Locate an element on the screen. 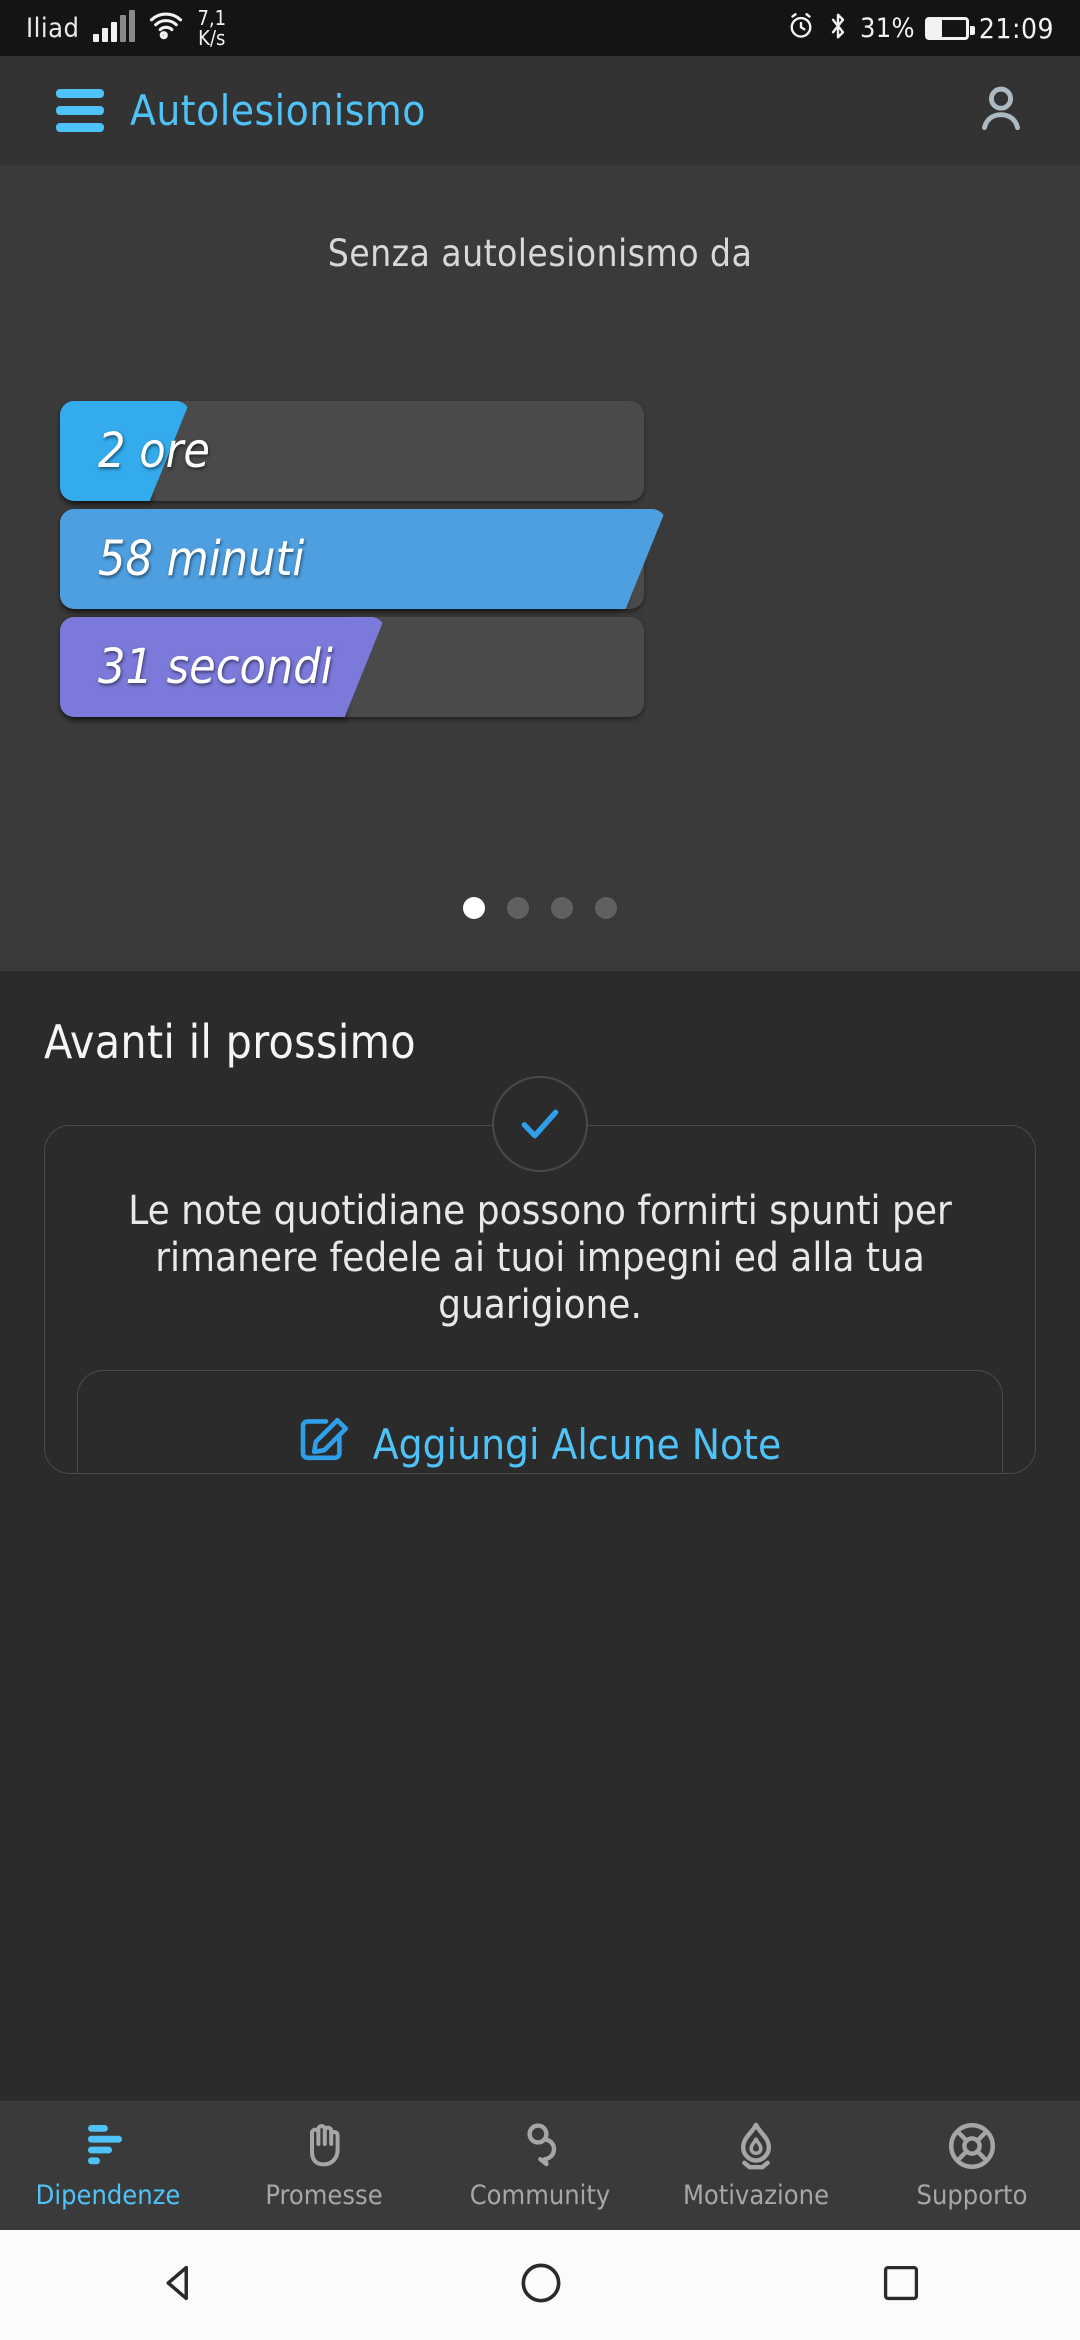 The height and width of the screenshot is (2340, 1080). person-chat-icon is located at coordinates (540, 2146).